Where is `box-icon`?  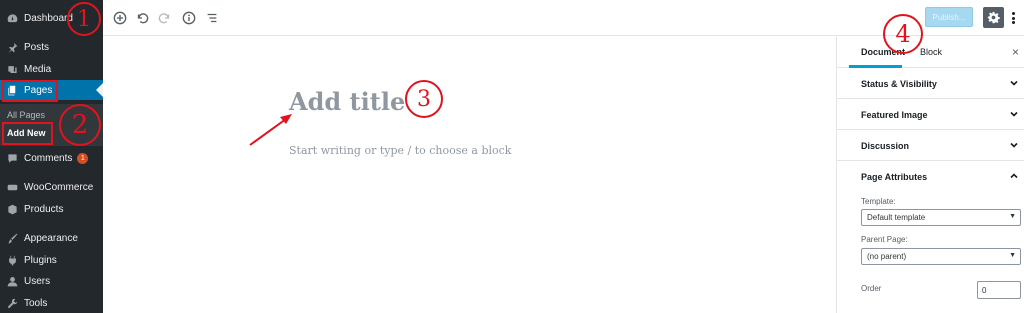 box-icon is located at coordinates (12, 209).